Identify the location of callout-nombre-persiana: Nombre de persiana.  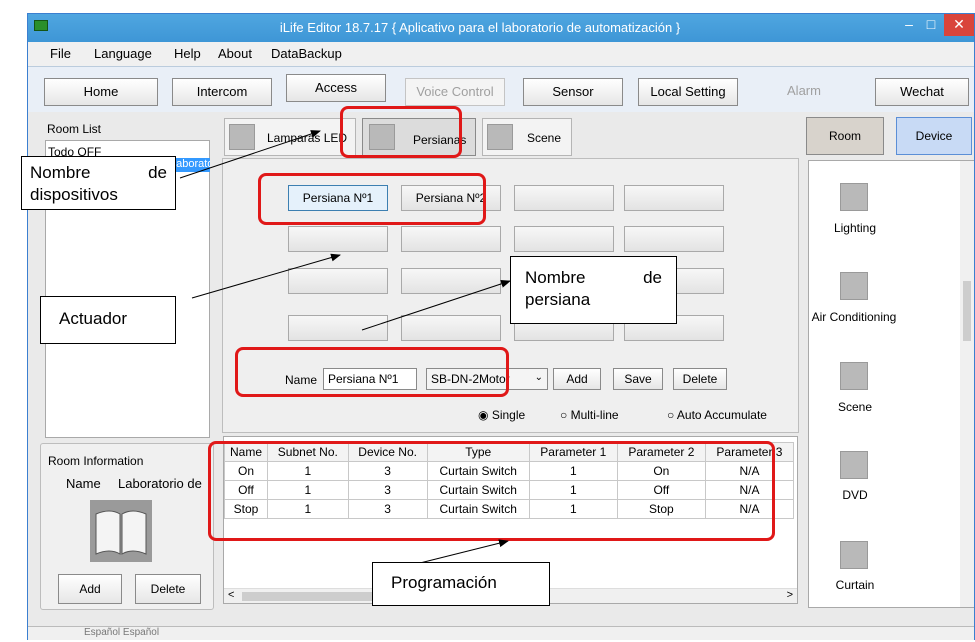
(593, 290).